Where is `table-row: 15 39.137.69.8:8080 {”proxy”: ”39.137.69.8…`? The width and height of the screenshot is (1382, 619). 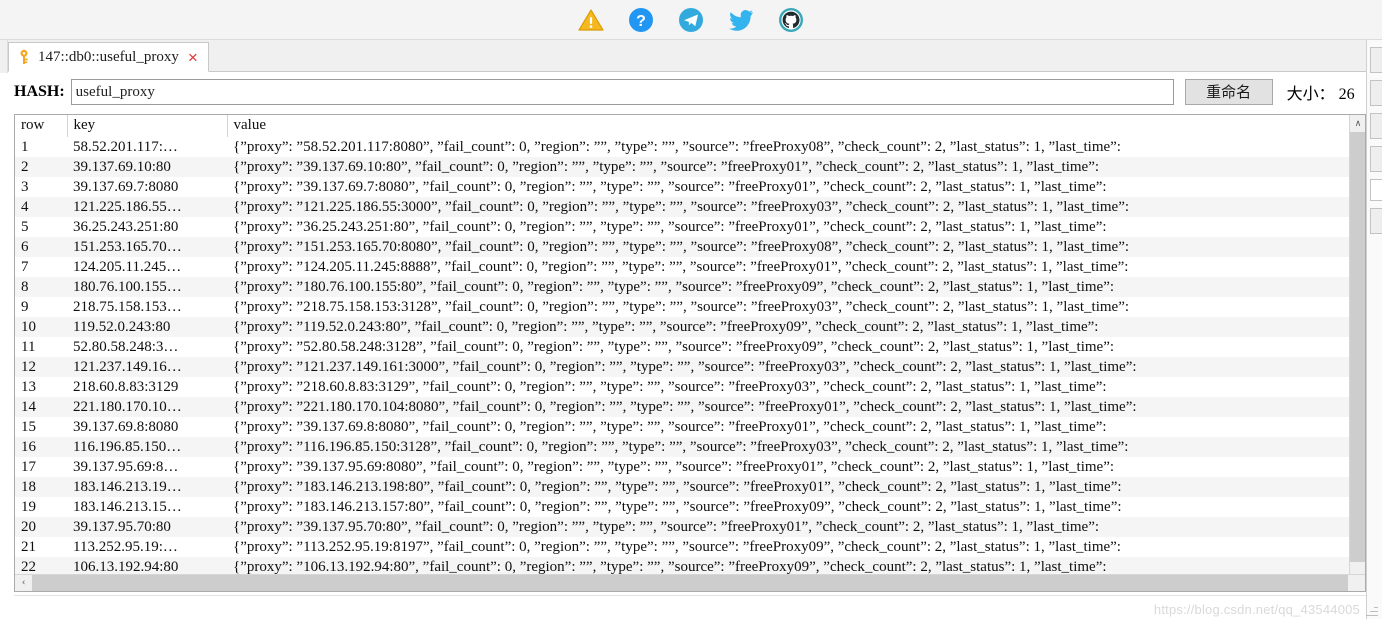
table-row: 15 39.137.69.8:8080 {”proxy”: ”39.137.69.8… is located at coordinates (682, 427).